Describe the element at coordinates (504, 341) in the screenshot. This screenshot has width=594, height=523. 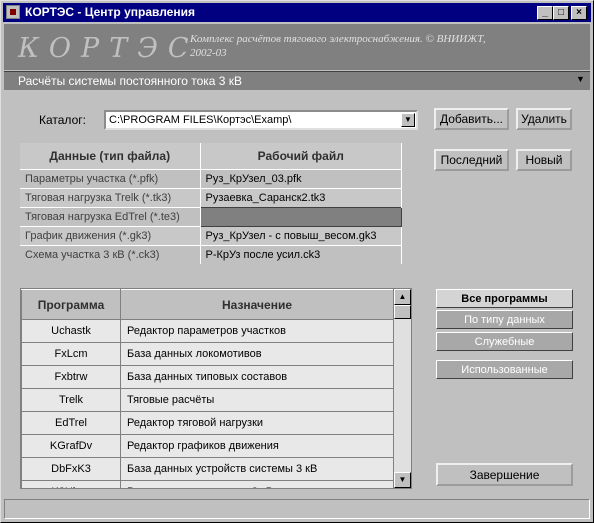
I see `filter-service-button: Служебные` at that location.